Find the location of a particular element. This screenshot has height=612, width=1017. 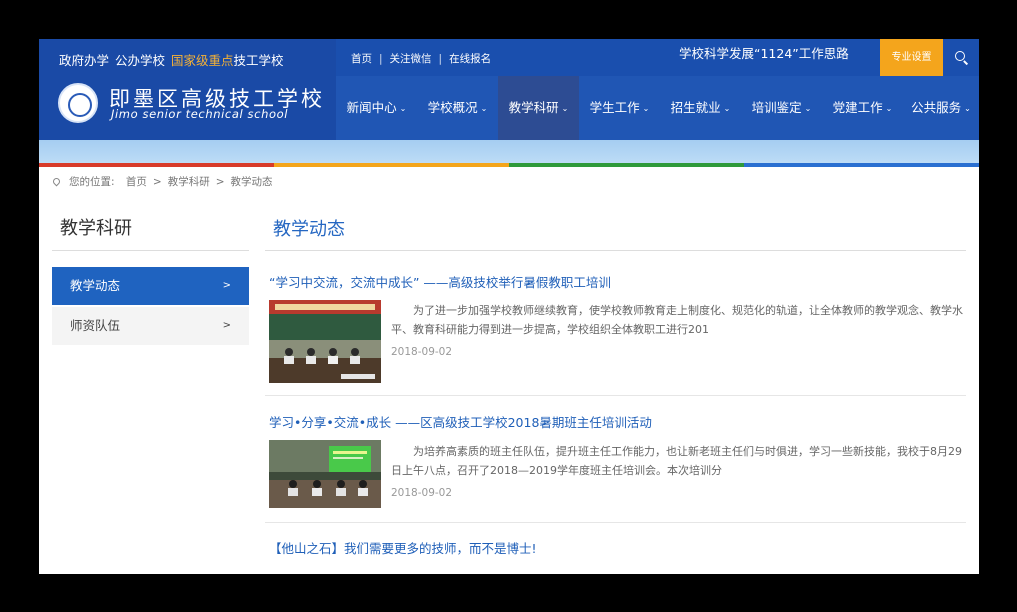

nav-training: 培训鉴定 ⌄ is located at coordinates (781, 108).